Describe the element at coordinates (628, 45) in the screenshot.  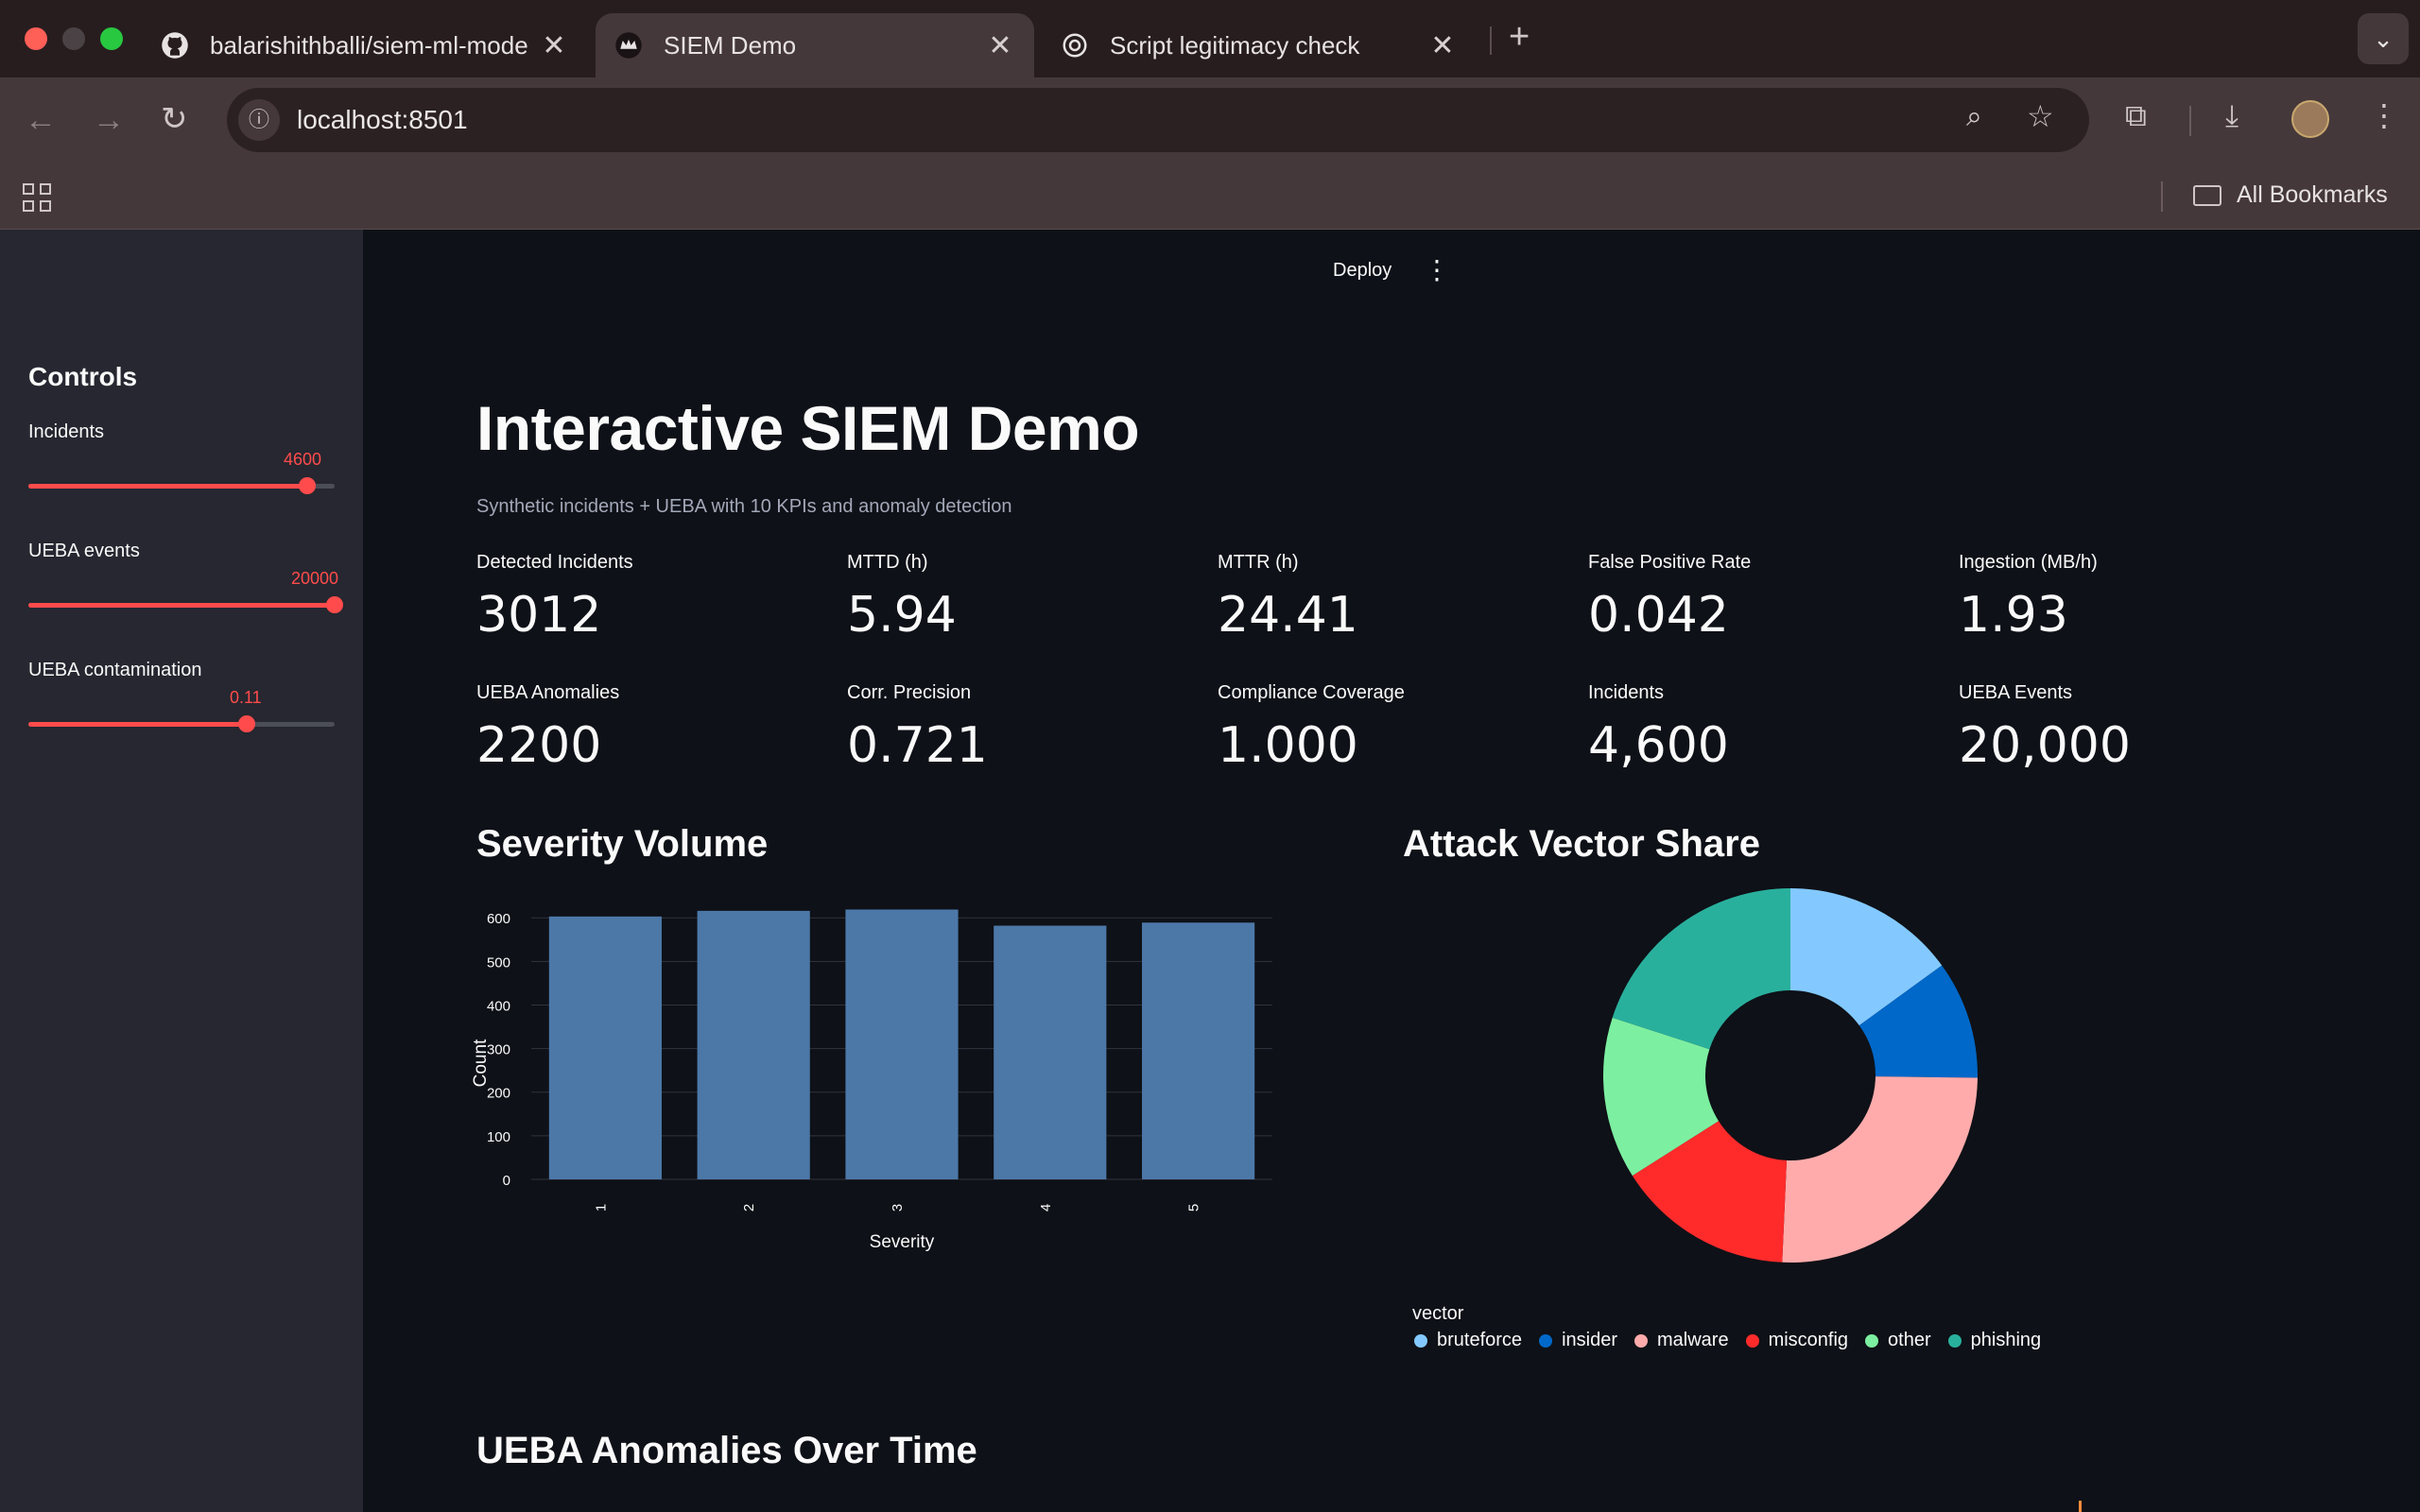
I see `streamlit-icon` at that location.